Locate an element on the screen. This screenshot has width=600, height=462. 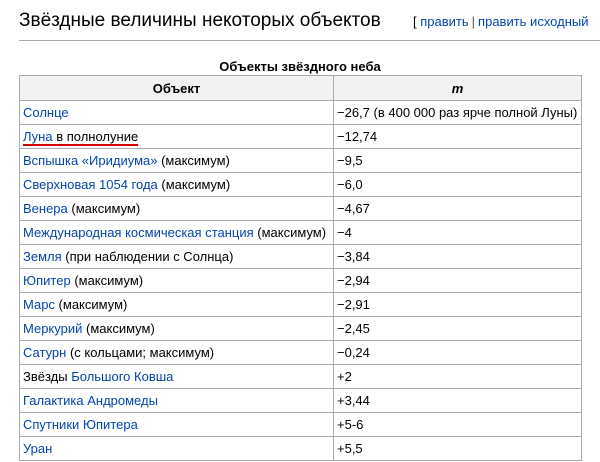
table-header-row: Объект m is located at coordinates (300, 88).